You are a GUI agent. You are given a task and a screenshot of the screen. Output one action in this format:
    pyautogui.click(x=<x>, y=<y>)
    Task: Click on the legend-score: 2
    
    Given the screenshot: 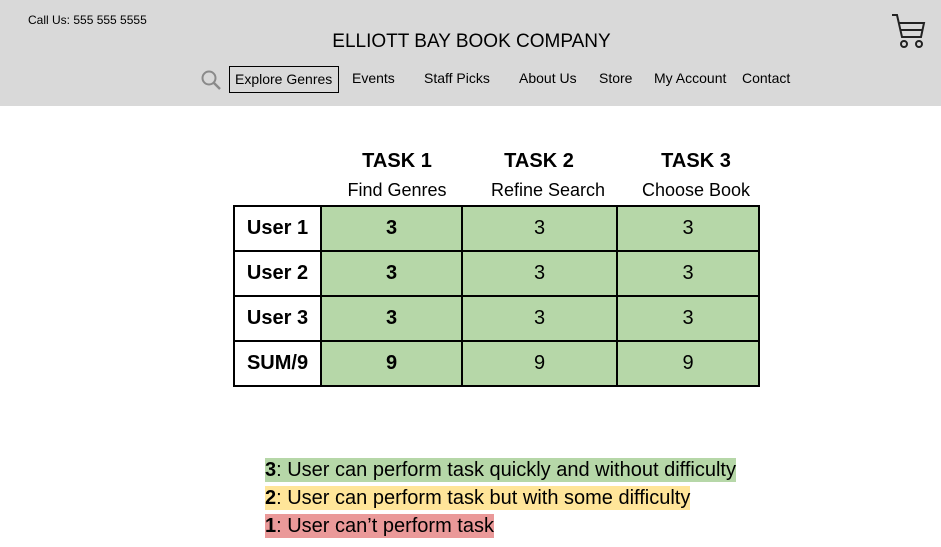 What is the action you would take?
    pyautogui.click(x=271, y=498)
    